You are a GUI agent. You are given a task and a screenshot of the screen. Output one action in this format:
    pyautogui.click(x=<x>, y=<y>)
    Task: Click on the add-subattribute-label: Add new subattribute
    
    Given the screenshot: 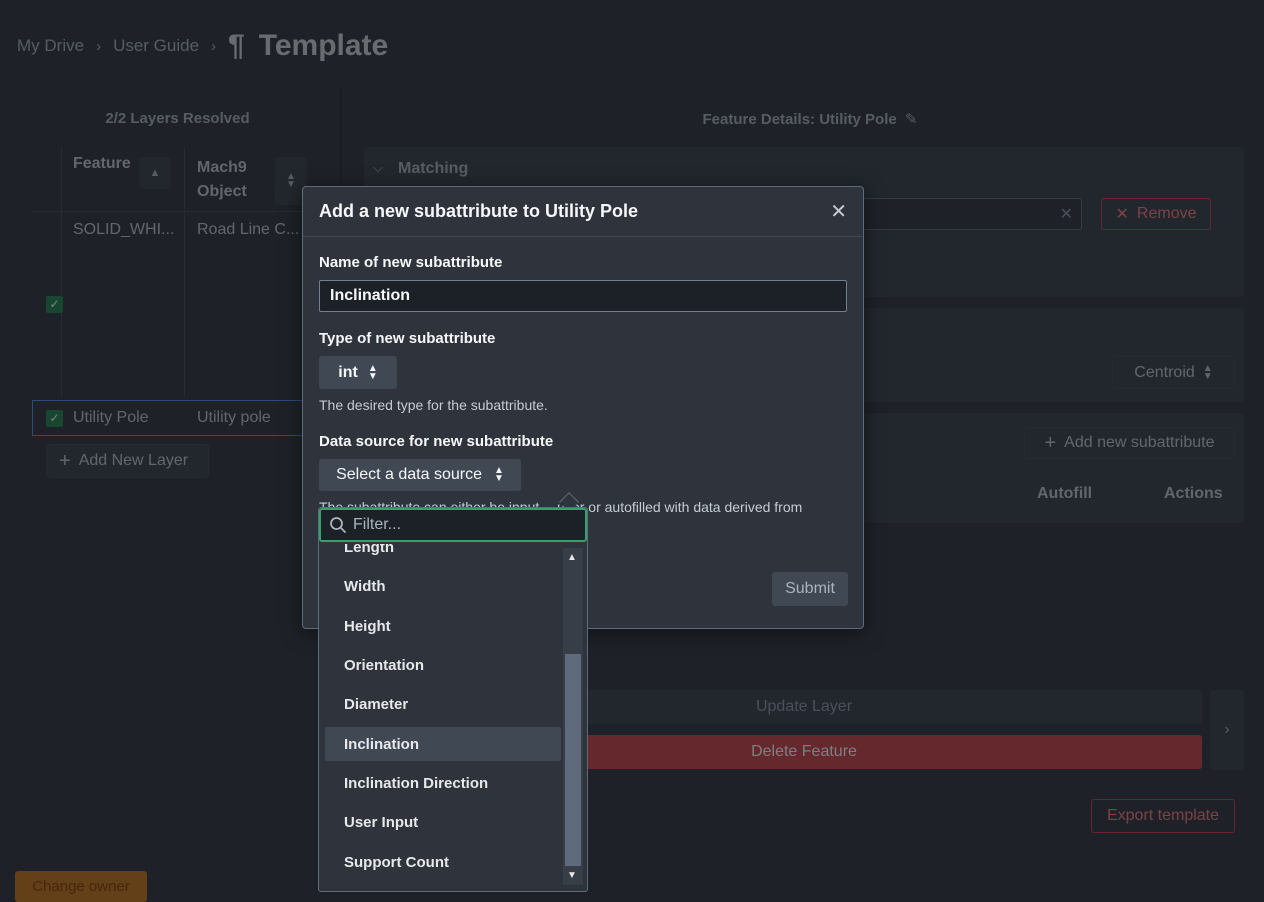 What is the action you would take?
    pyautogui.click(x=1139, y=442)
    